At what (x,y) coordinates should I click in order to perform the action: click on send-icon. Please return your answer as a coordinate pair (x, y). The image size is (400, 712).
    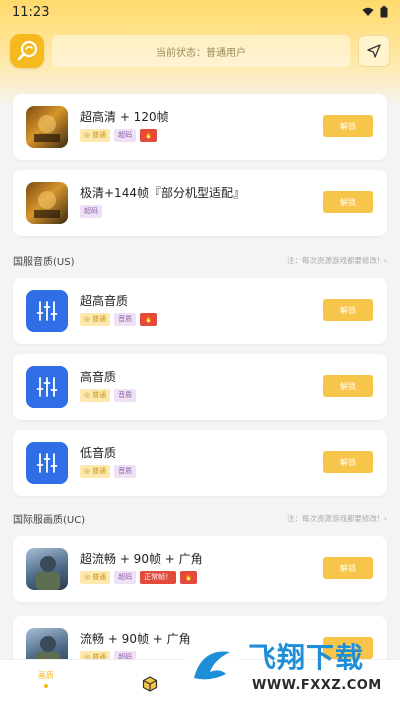
    Looking at the image, I should click on (374, 51).